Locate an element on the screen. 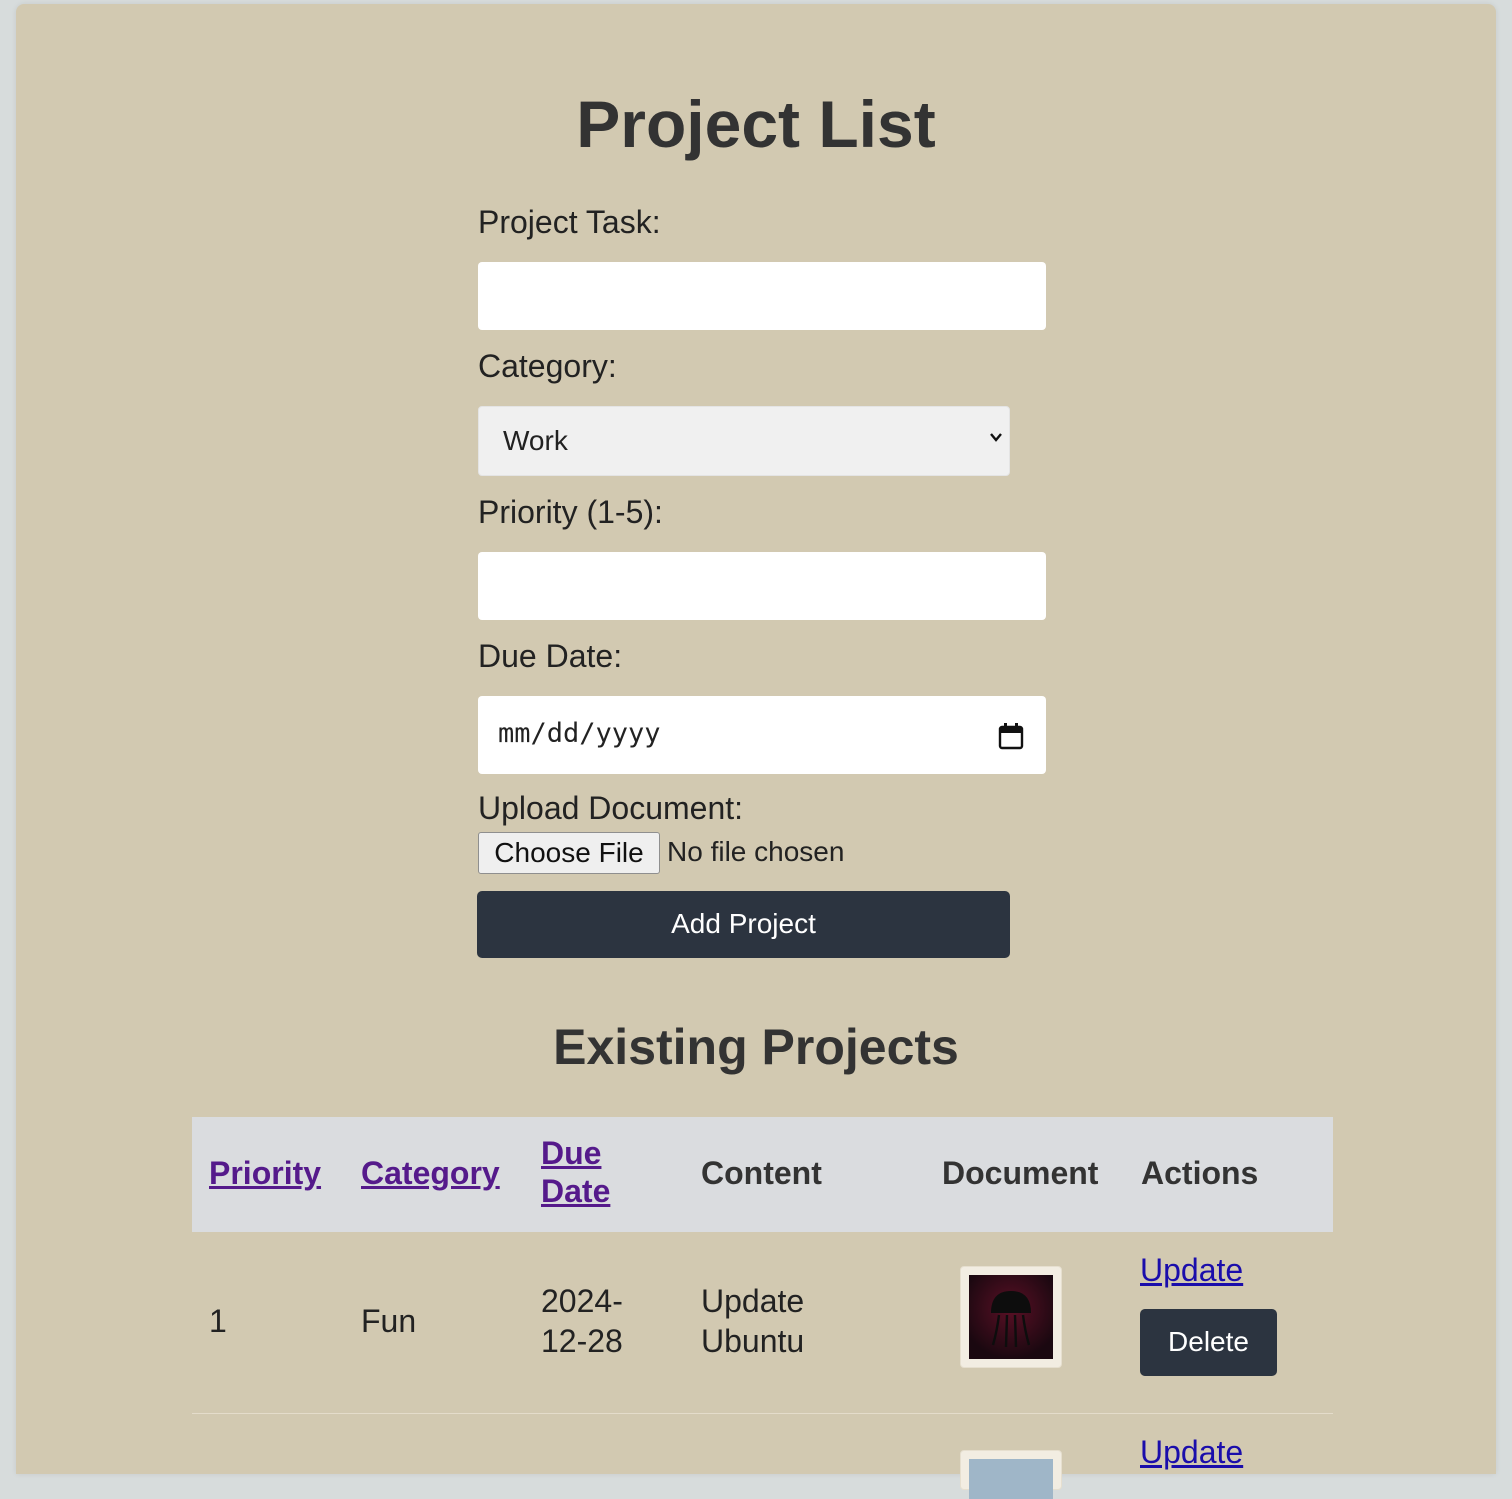  priority-input is located at coordinates (762, 586).